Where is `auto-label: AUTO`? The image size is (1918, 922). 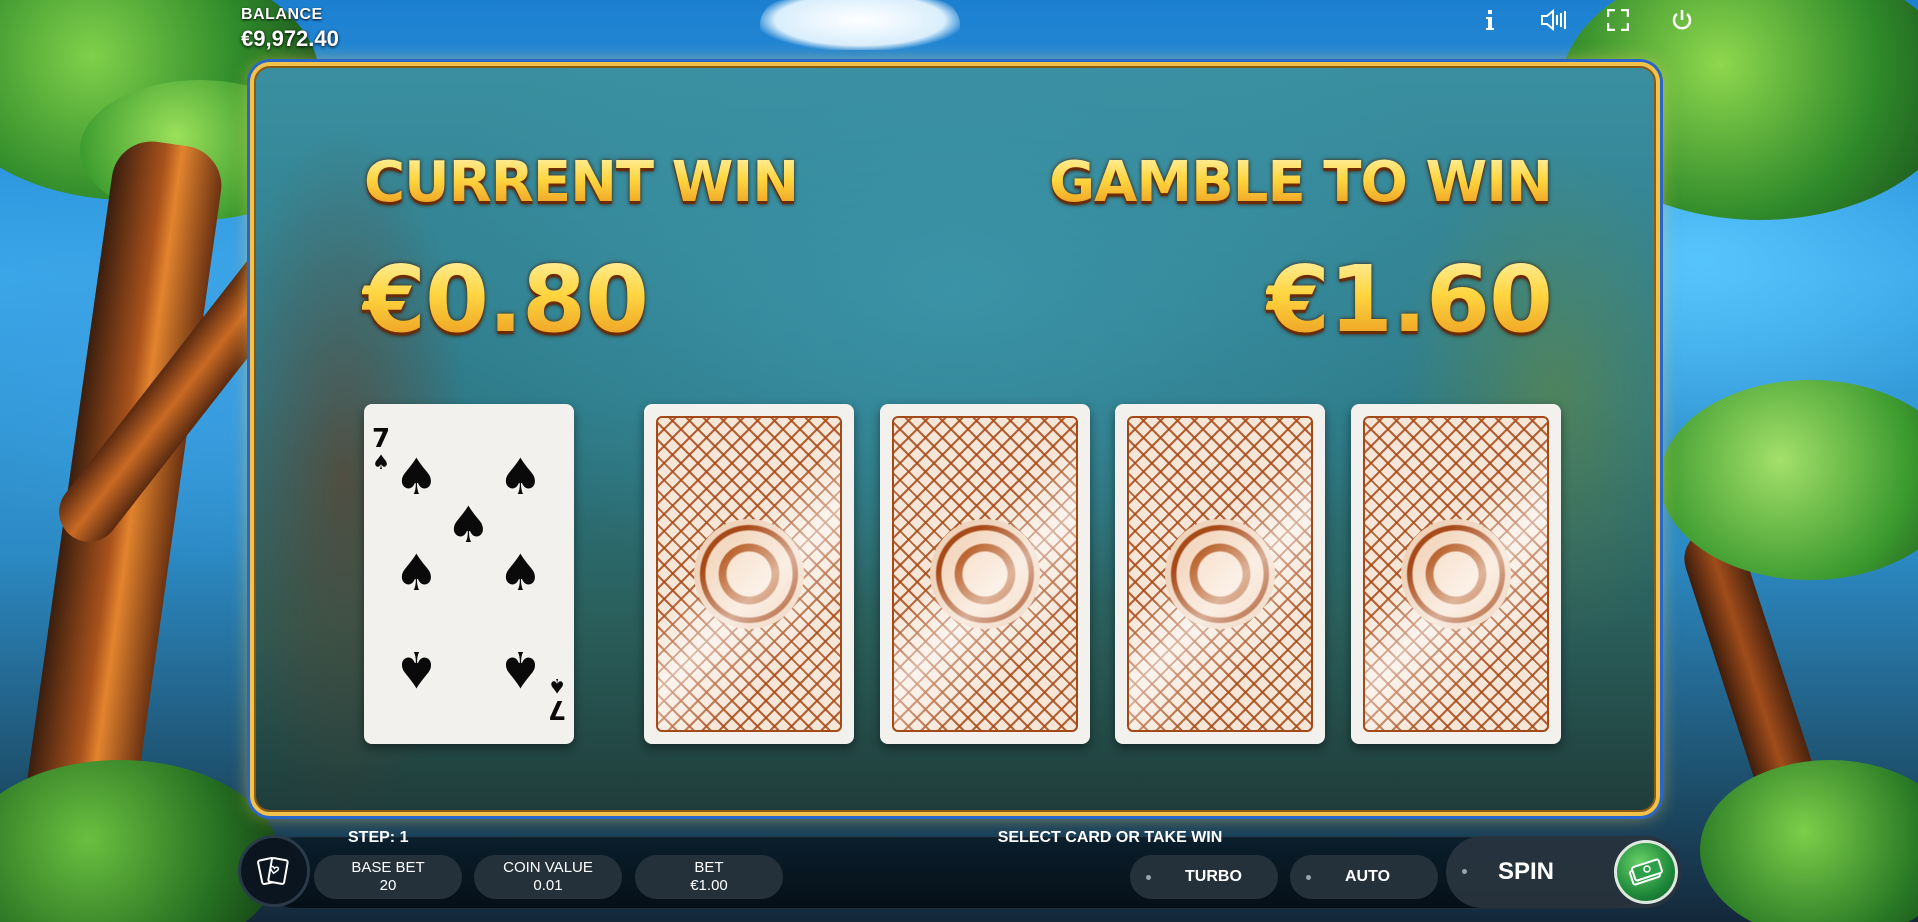 auto-label: AUTO is located at coordinates (1368, 876).